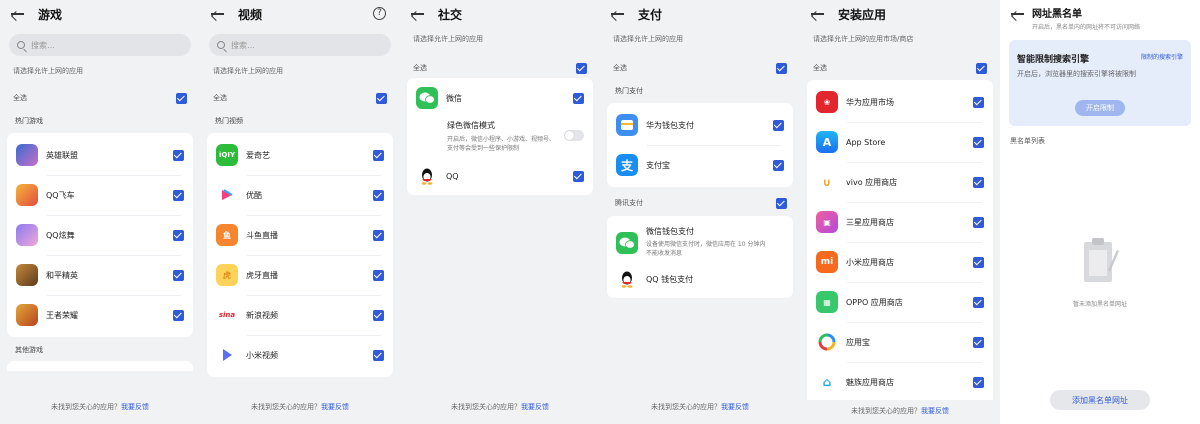  Describe the element at coordinates (670, 125) in the screenshot. I see `app-name: 华为钱包支付` at that location.